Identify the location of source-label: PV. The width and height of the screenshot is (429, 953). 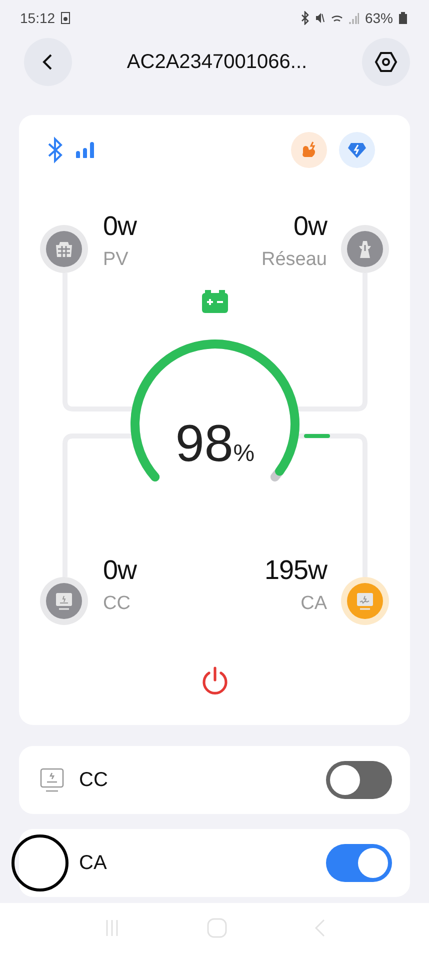
(115, 259).